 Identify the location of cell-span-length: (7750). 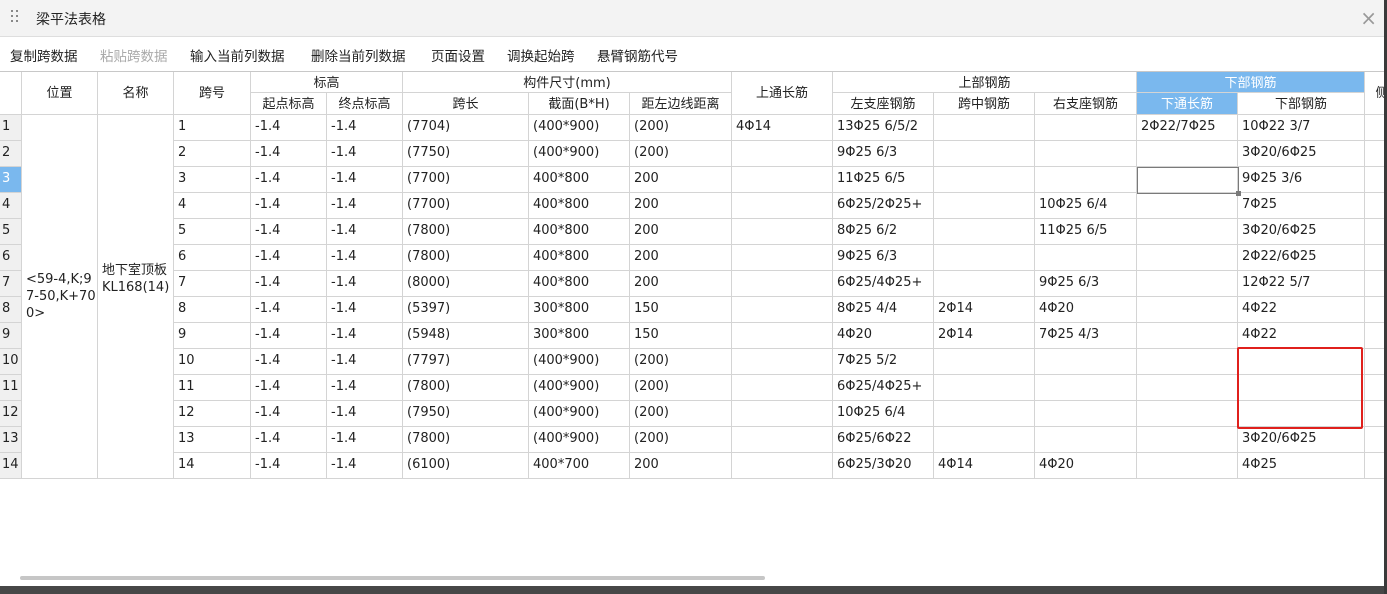
(466, 154).